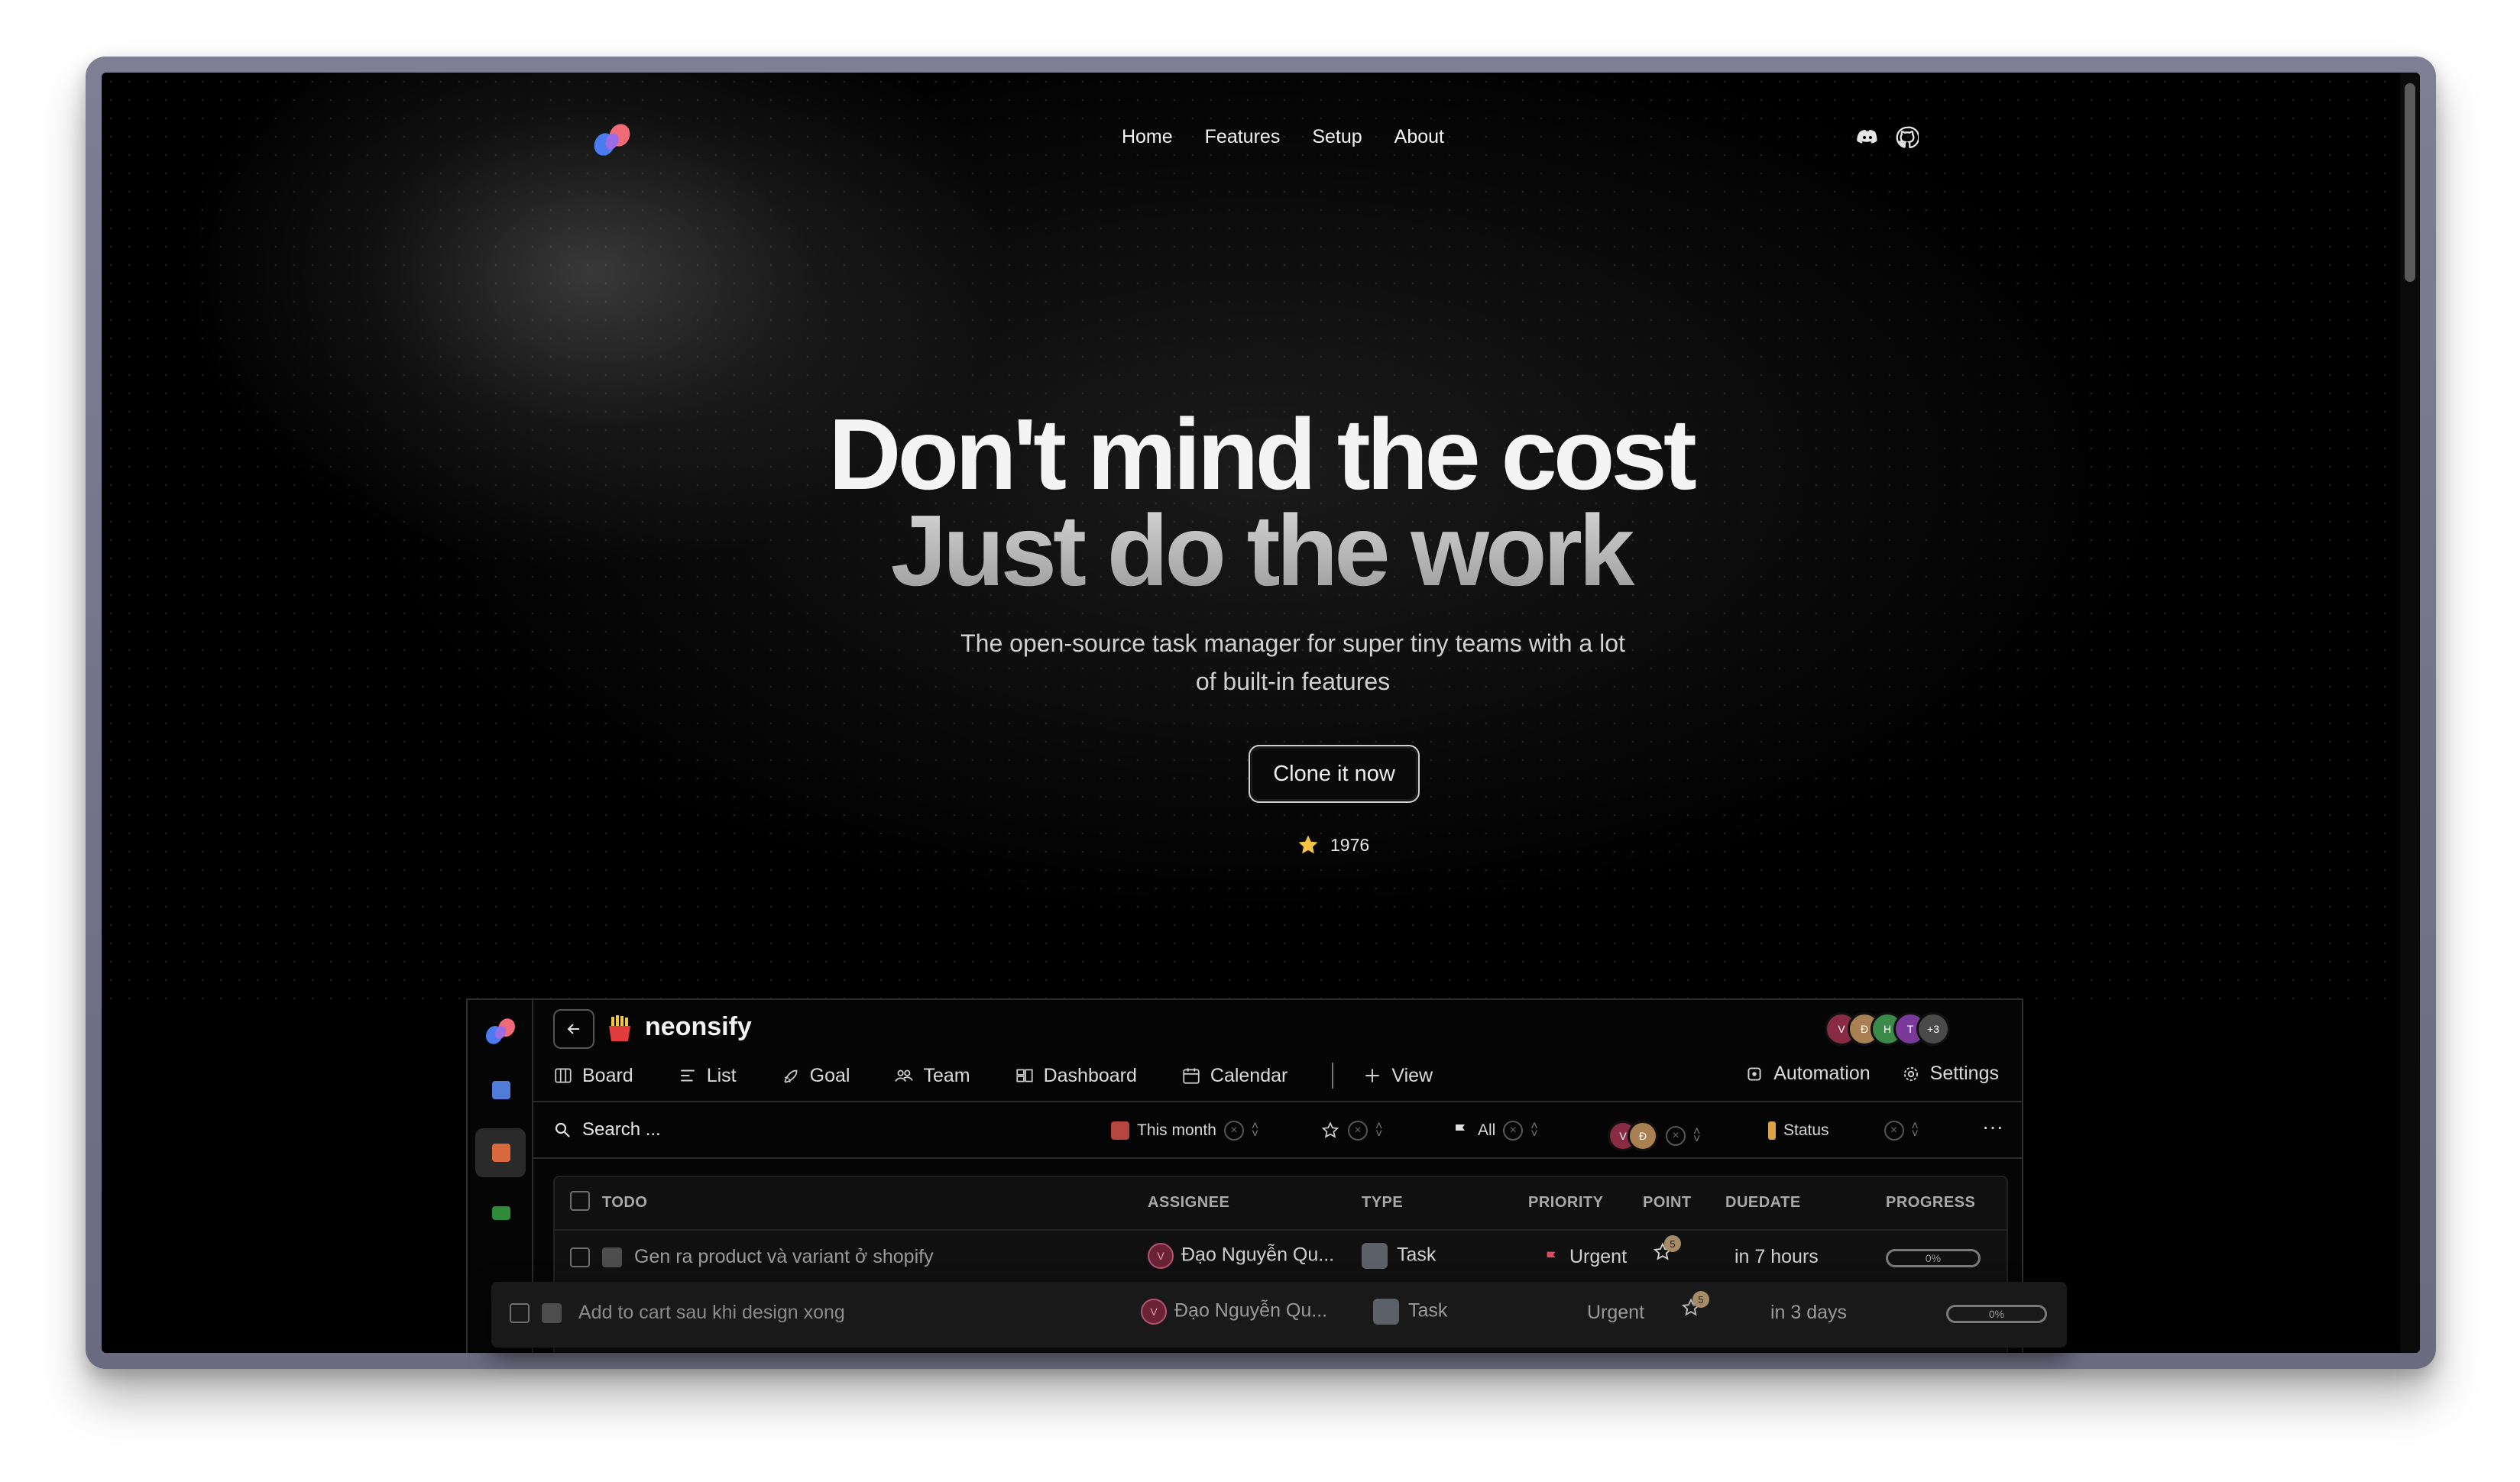 The image size is (2520, 1482). I want to click on clone-button: Clone it now, so click(1334, 774).